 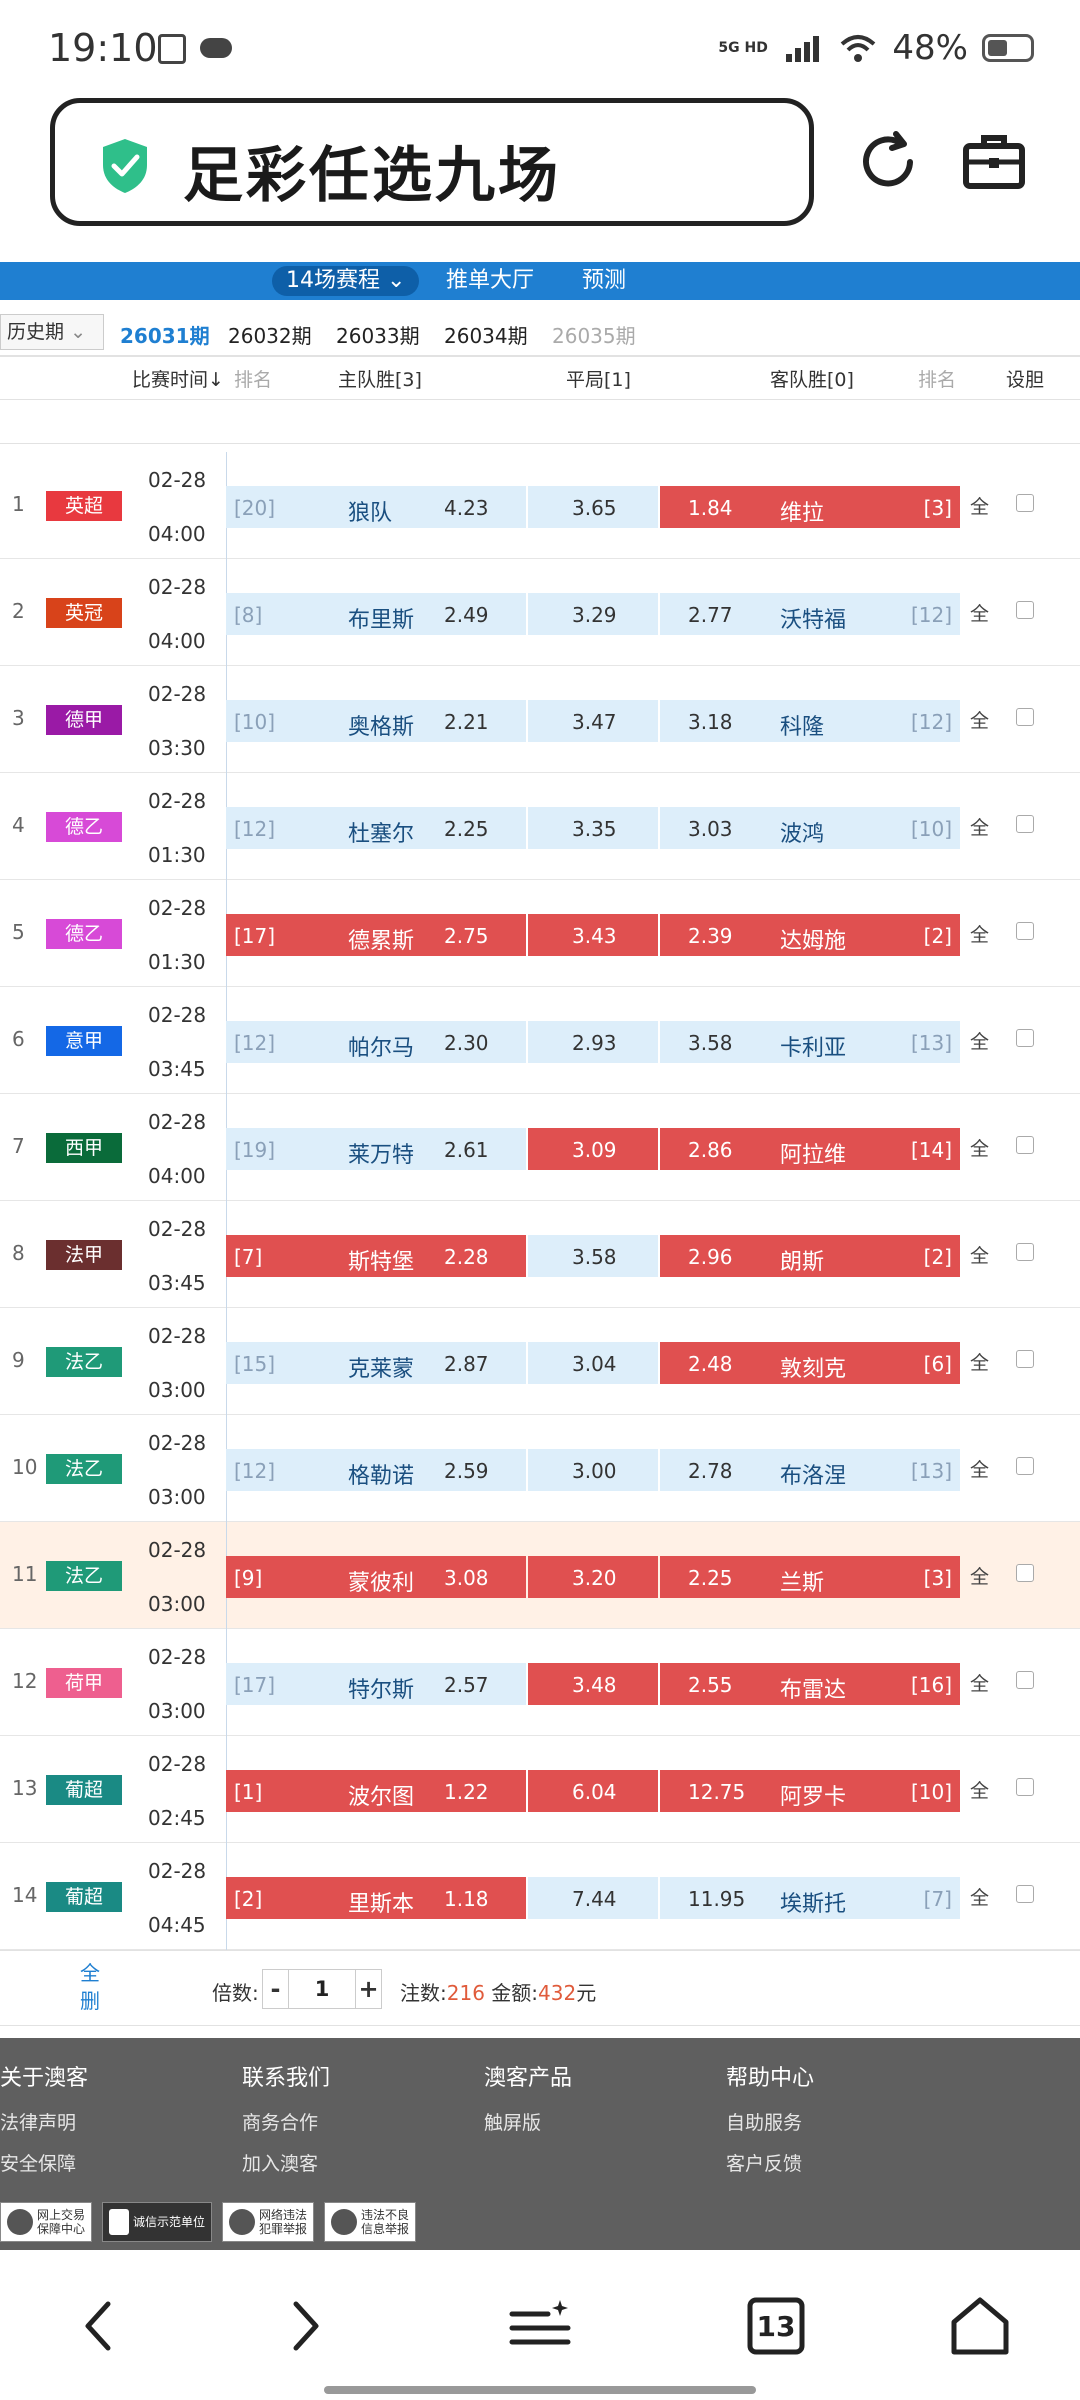 I want to click on away-win-cell: 2.86 阿拉维 [14], so click(x=810, y=1149).